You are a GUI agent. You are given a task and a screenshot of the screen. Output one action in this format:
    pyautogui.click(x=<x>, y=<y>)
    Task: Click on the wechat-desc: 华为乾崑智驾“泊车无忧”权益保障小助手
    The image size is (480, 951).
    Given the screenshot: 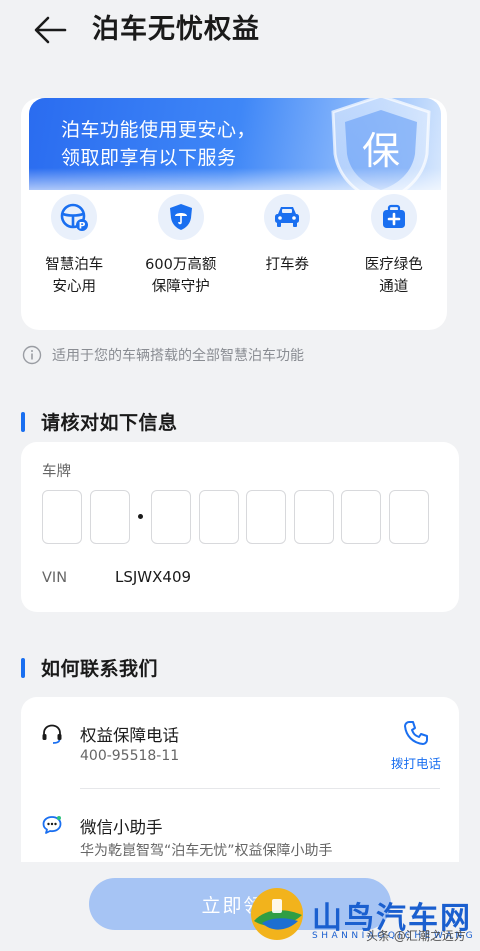 What is the action you would take?
    pyautogui.click(x=206, y=851)
    